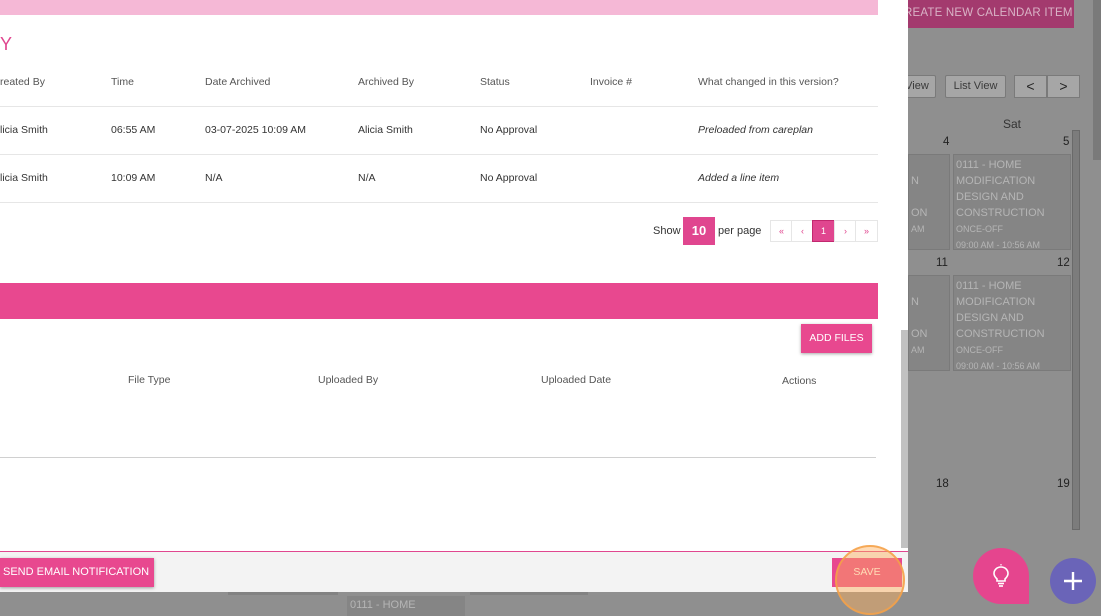  Describe the element at coordinates (611, 82) in the screenshot. I see `col-header-invoice: Invoice #` at that location.